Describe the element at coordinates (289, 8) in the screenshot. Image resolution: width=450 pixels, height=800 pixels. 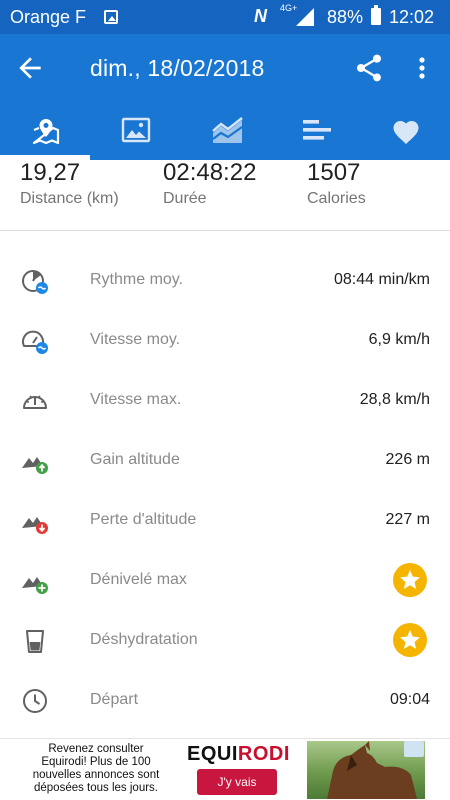
I see `network-type: 4G+` at that location.